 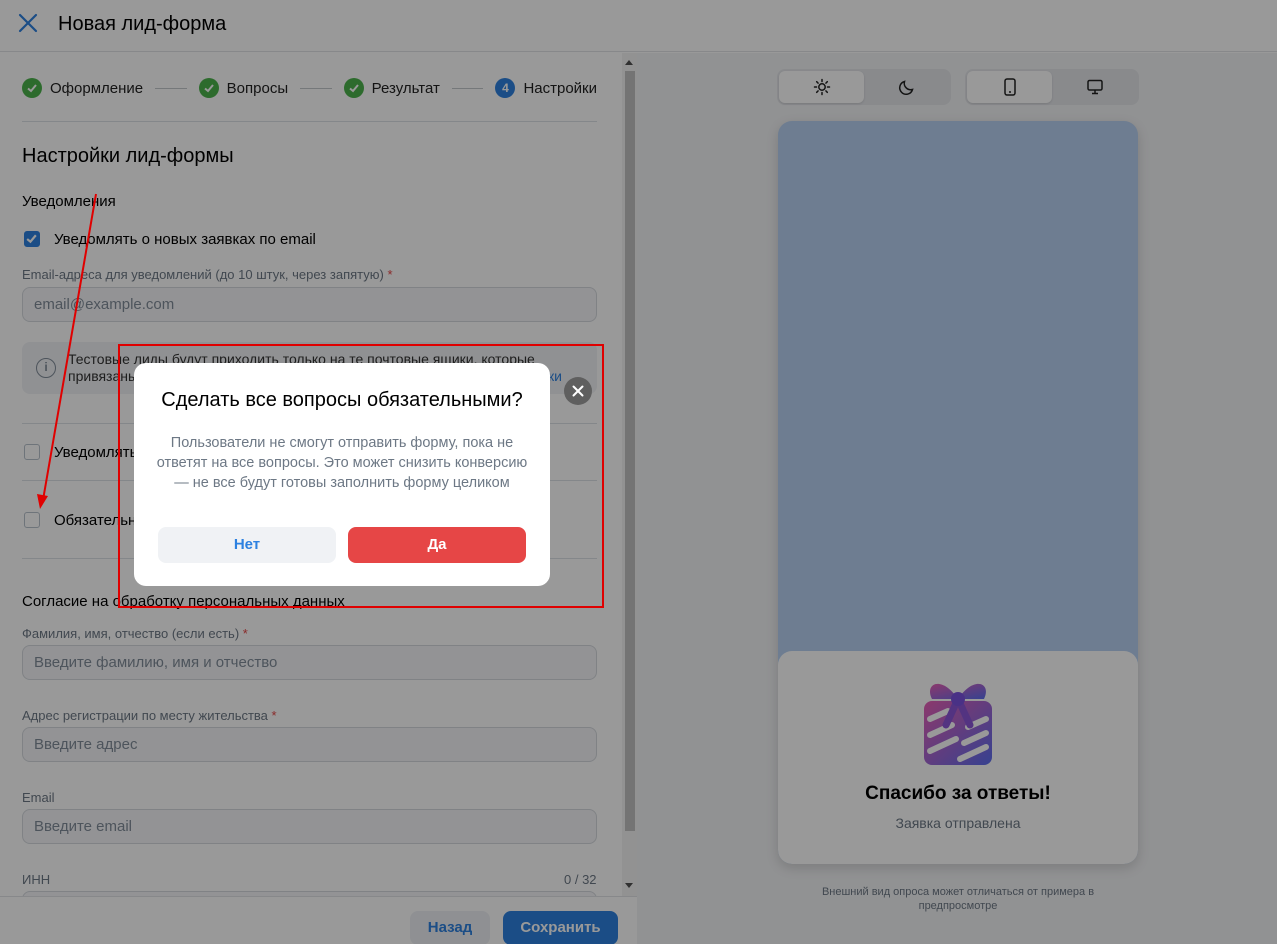 I want to click on annotation-rectangle, so click(x=361, y=476).